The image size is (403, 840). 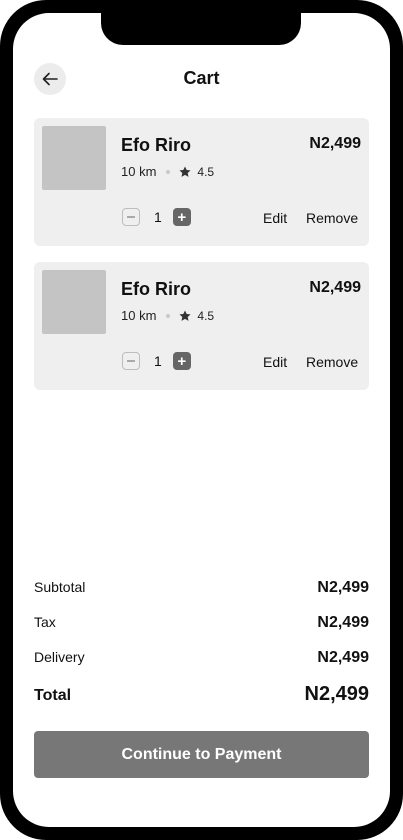 I want to click on tax-label: Tax, so click(x=45, y=622).